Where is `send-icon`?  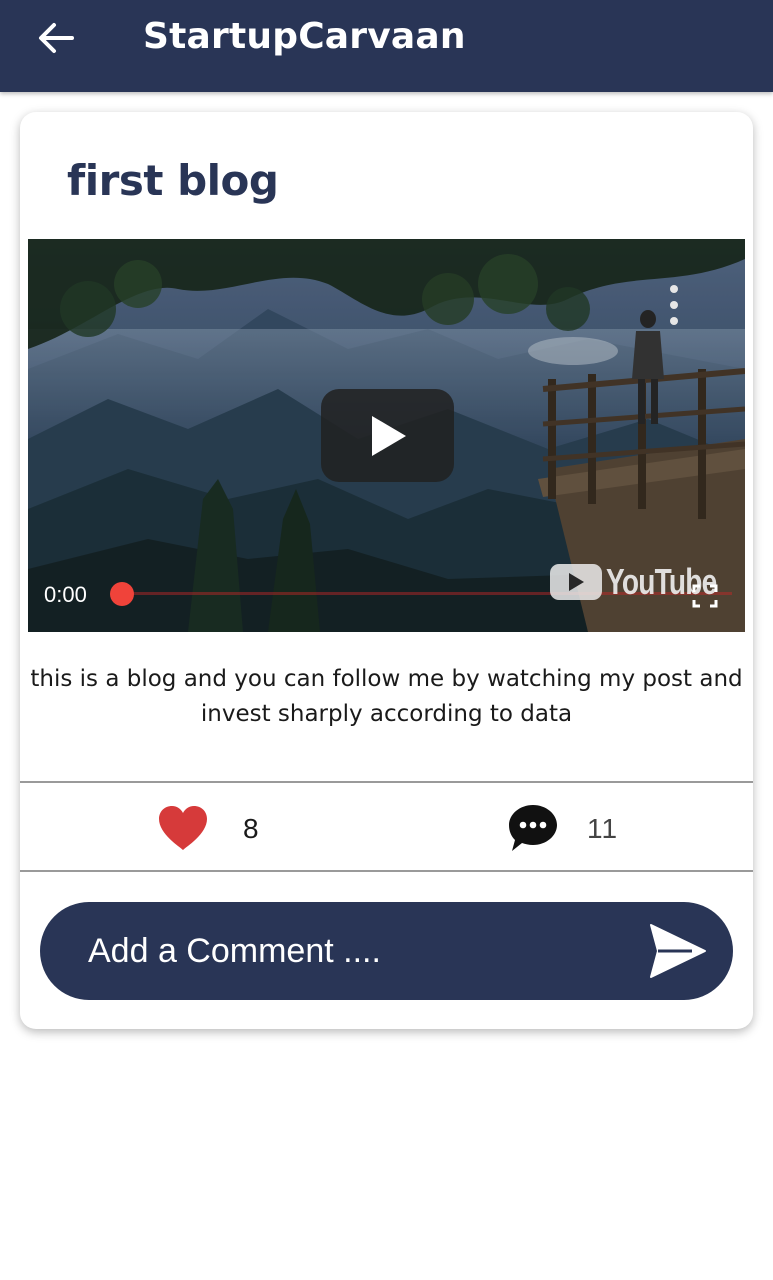
send-icon is located at coordinates (678, 951).